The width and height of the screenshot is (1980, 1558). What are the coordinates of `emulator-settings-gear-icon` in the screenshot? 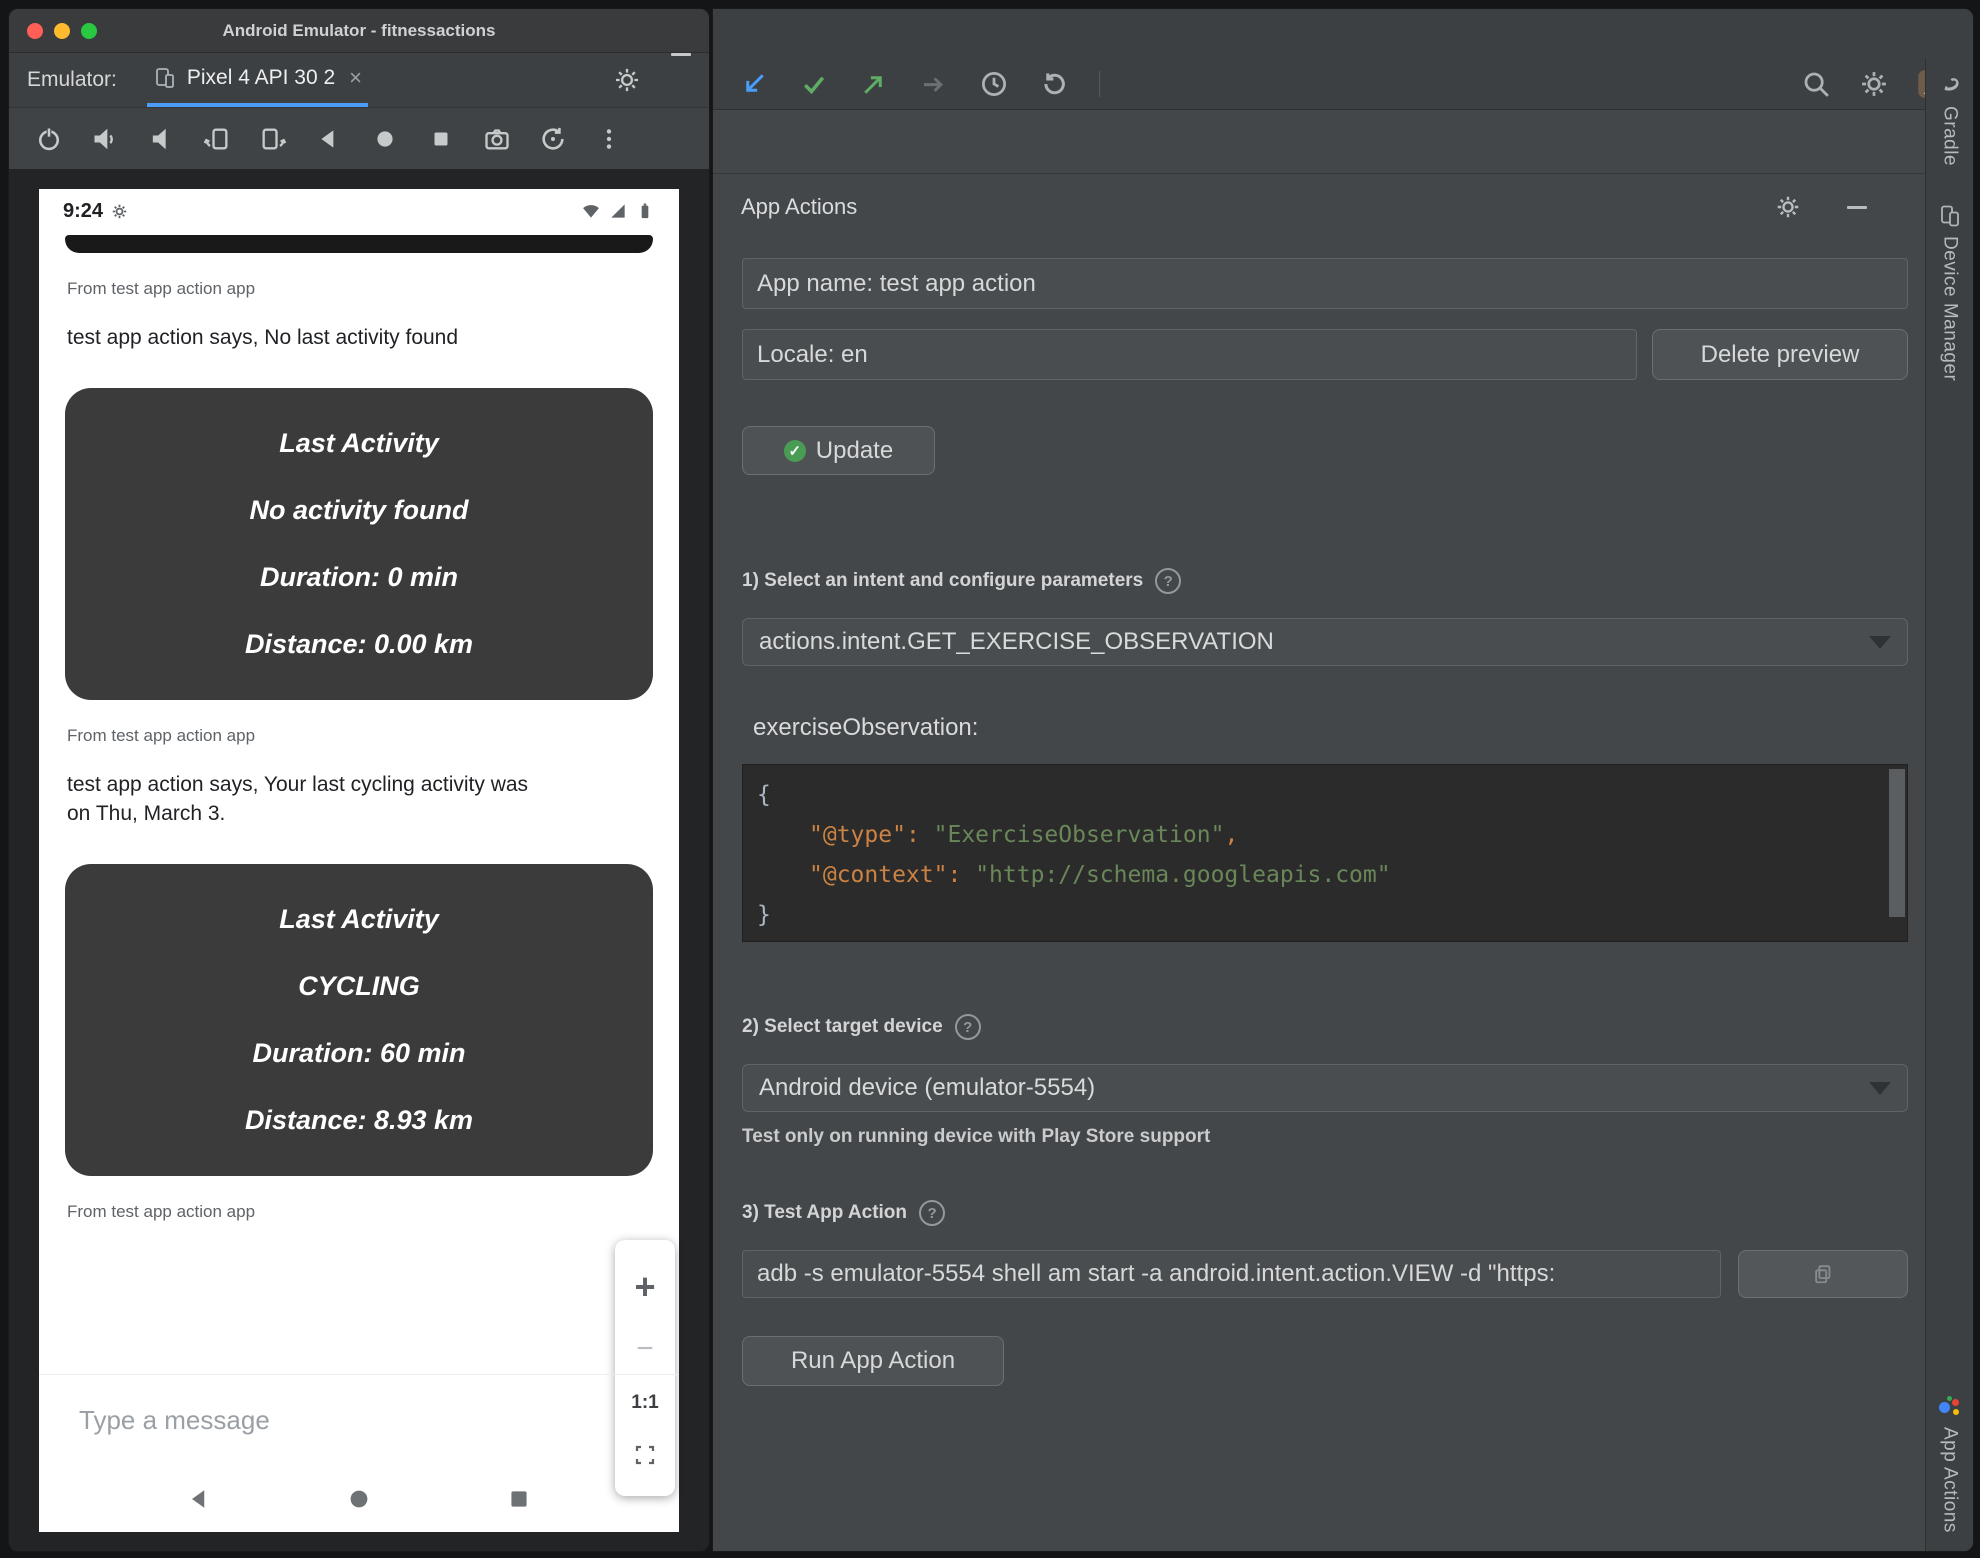 It's located at (627, 80).